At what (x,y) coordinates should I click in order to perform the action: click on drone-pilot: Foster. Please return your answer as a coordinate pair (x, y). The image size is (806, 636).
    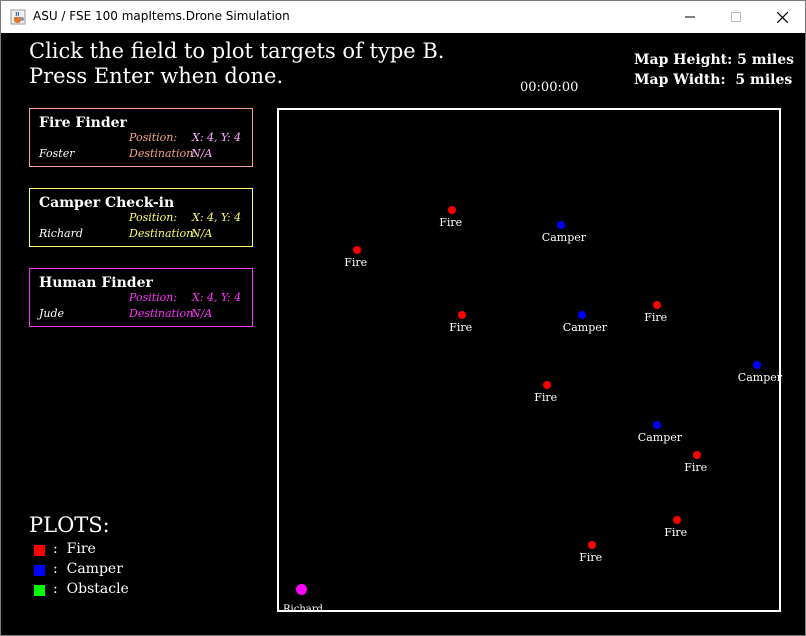
    Looking at the image, I should click on (57, 153).